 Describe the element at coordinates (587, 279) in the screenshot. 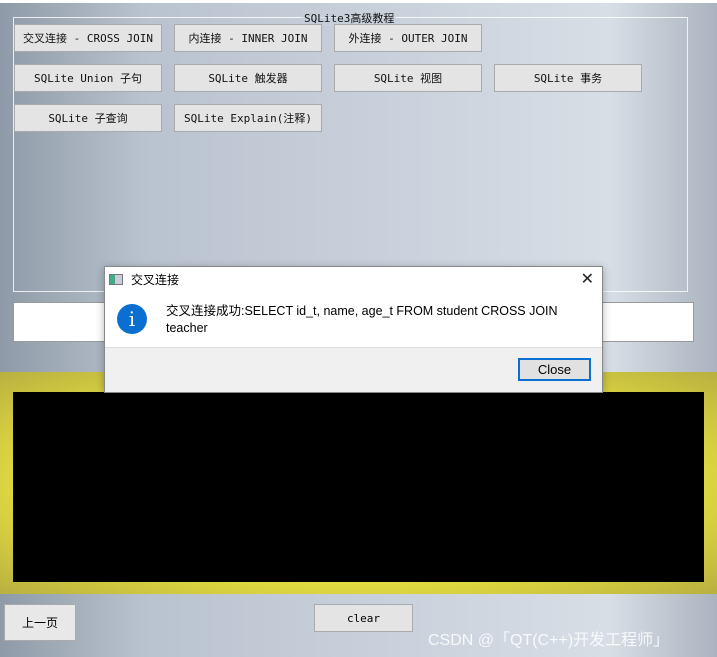

I see `close-icon: ✕` at that location.